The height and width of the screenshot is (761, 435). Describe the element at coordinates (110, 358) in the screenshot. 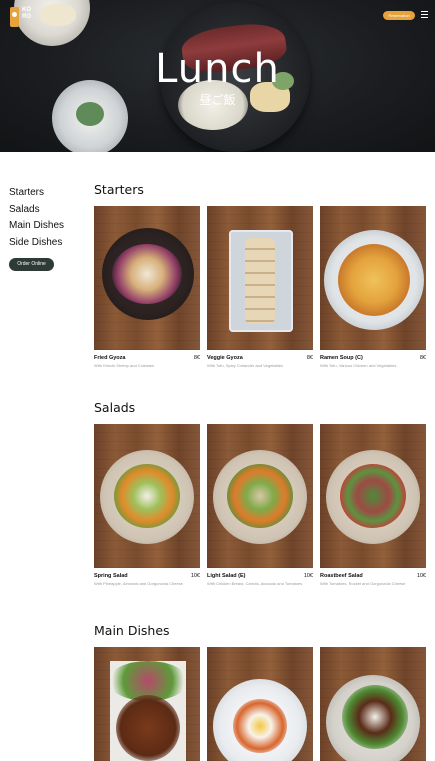

I see `dish-name: Fried Gyoza` at that location.